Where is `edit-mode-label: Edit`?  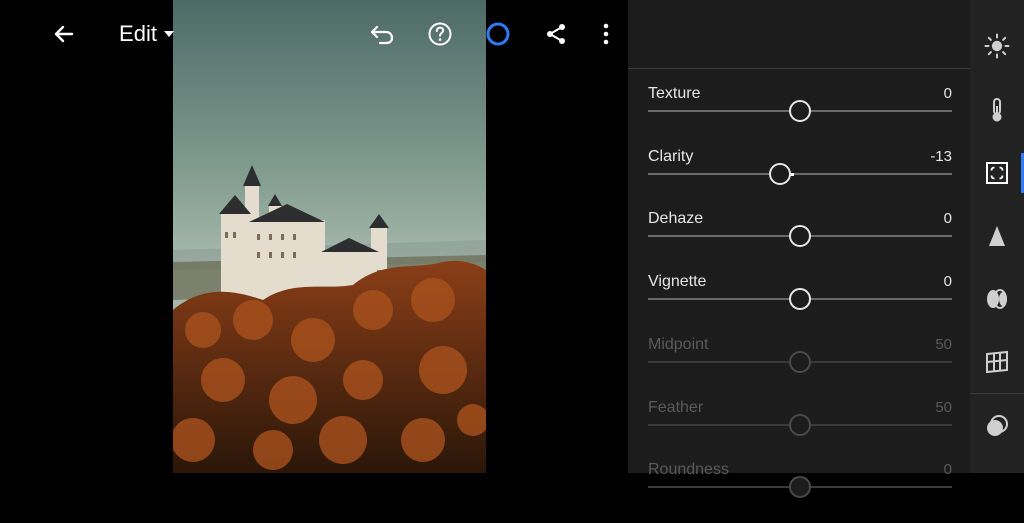
edit-mode-label: Edit is located at coordinates (138, 33).